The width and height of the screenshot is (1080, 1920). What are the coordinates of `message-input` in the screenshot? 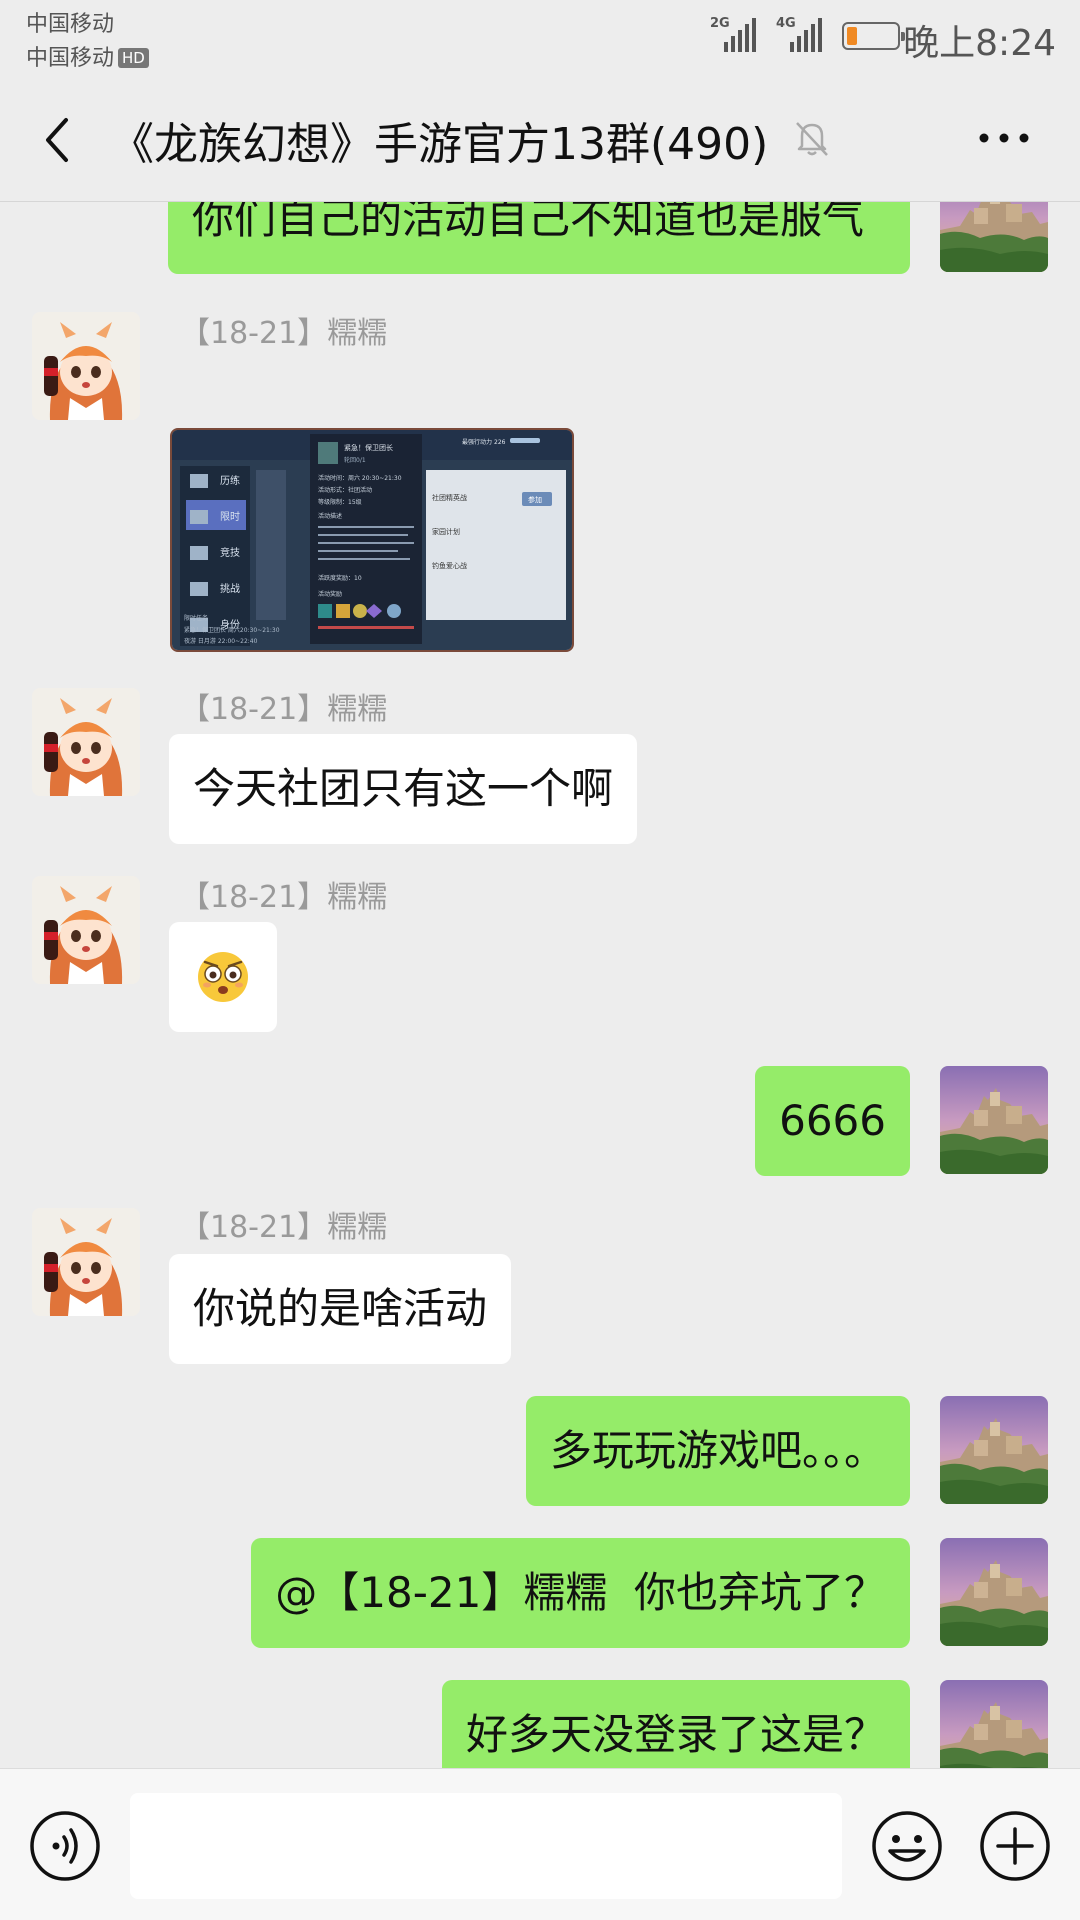 It's located at (486, 1846).